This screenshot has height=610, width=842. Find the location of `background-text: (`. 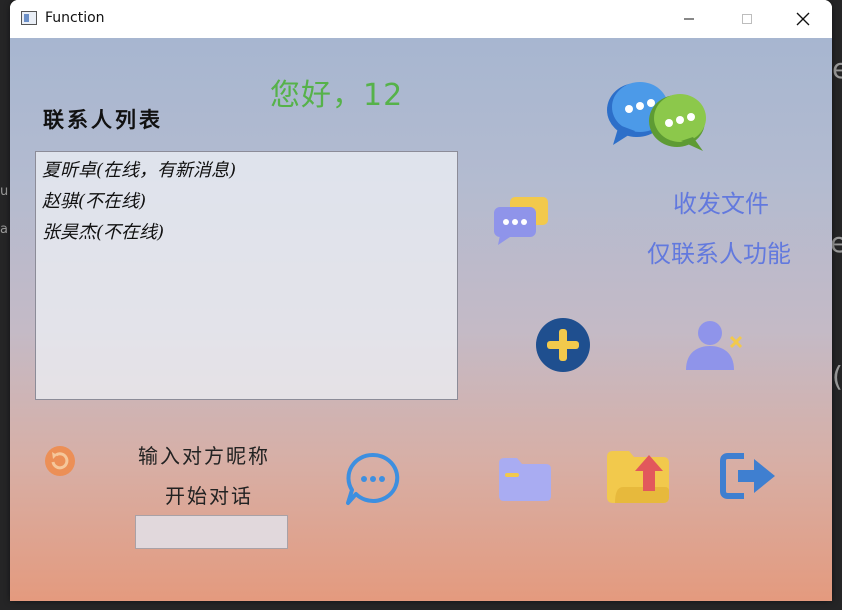

background-text: ( is located at coordinates (837, 376).